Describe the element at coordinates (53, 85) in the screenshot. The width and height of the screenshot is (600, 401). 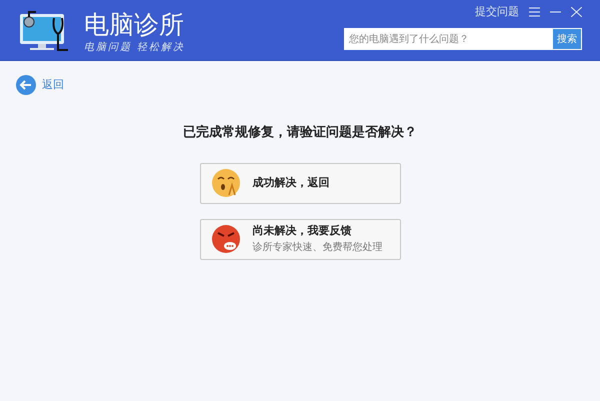
I see `back-link: 返回` at that location.